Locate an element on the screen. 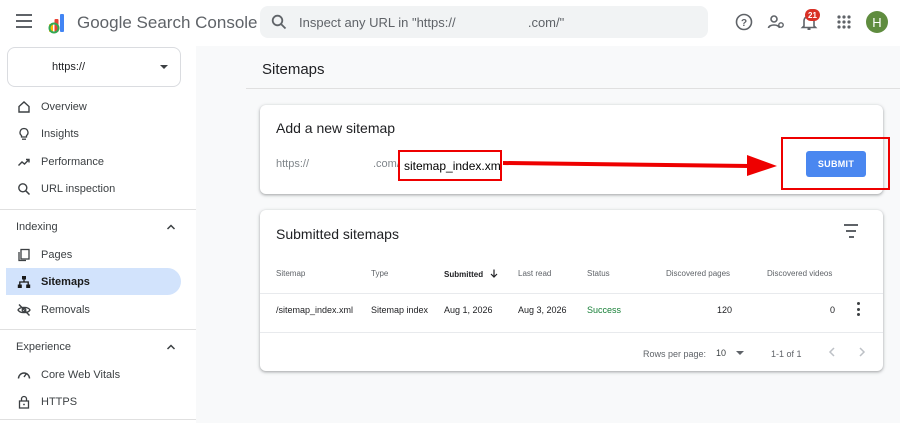 Image resolution: width=900 pixels, height=423 pixels. cell-type: Sitemap index is located at coordinates (400, 310).